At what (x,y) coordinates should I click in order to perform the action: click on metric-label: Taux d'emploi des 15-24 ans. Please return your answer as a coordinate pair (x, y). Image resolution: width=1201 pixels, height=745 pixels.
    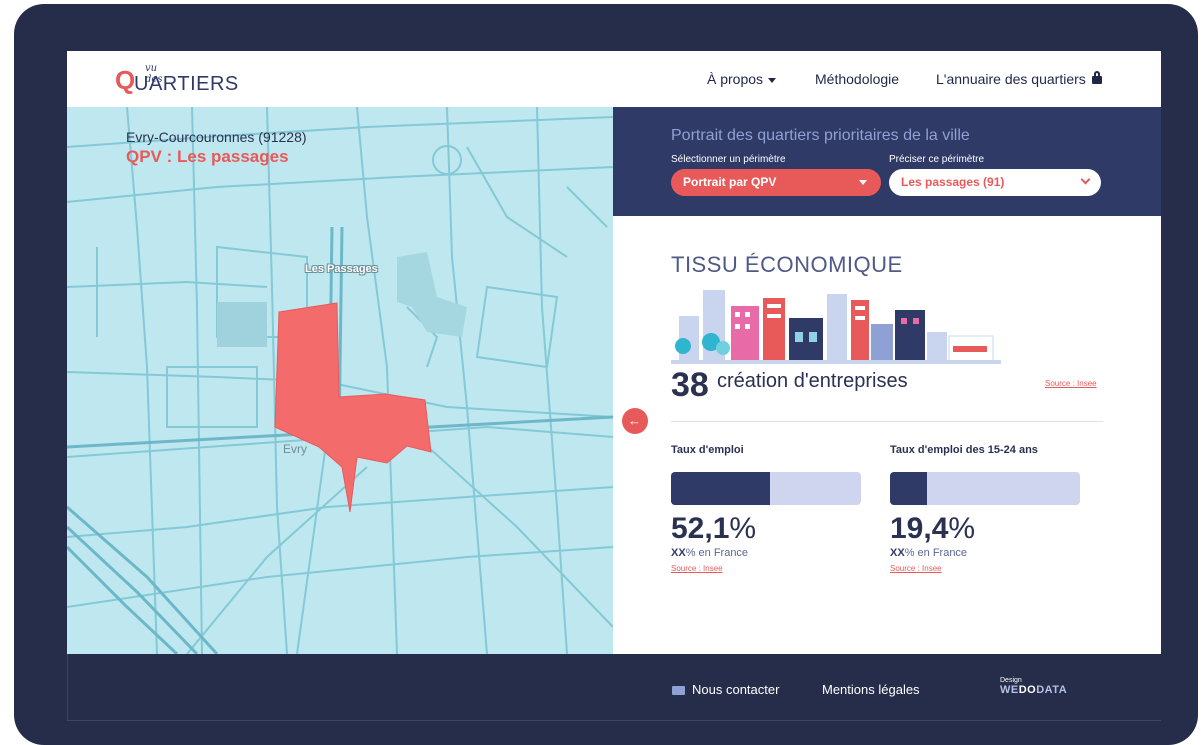
    Looking at the image, I should click on (964, 450).